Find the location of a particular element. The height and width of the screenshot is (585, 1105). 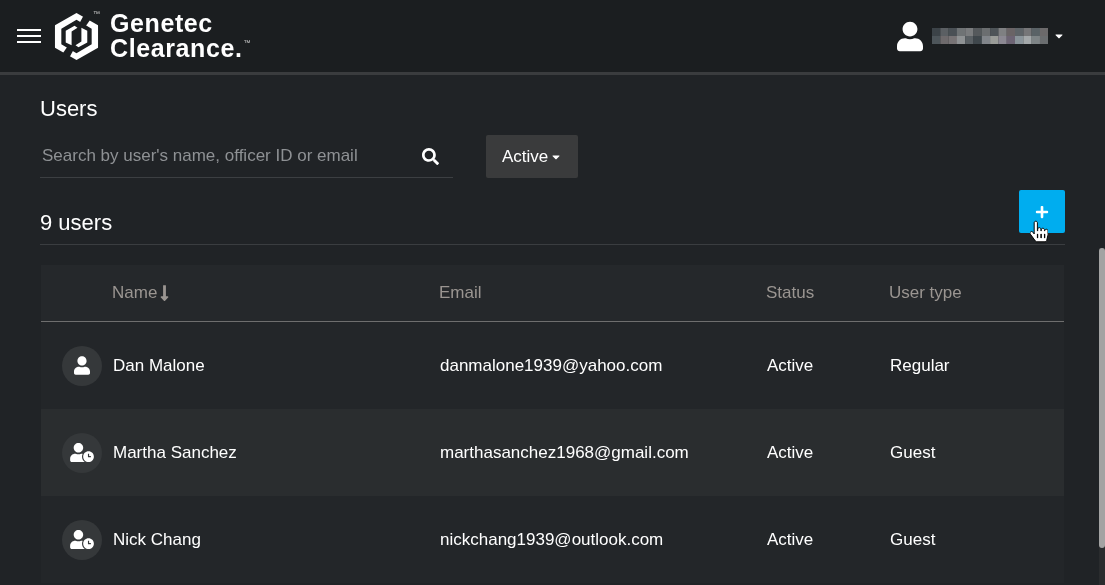

user-email: danmalone1939@yahoo.com is located at coordinates (551, 365).